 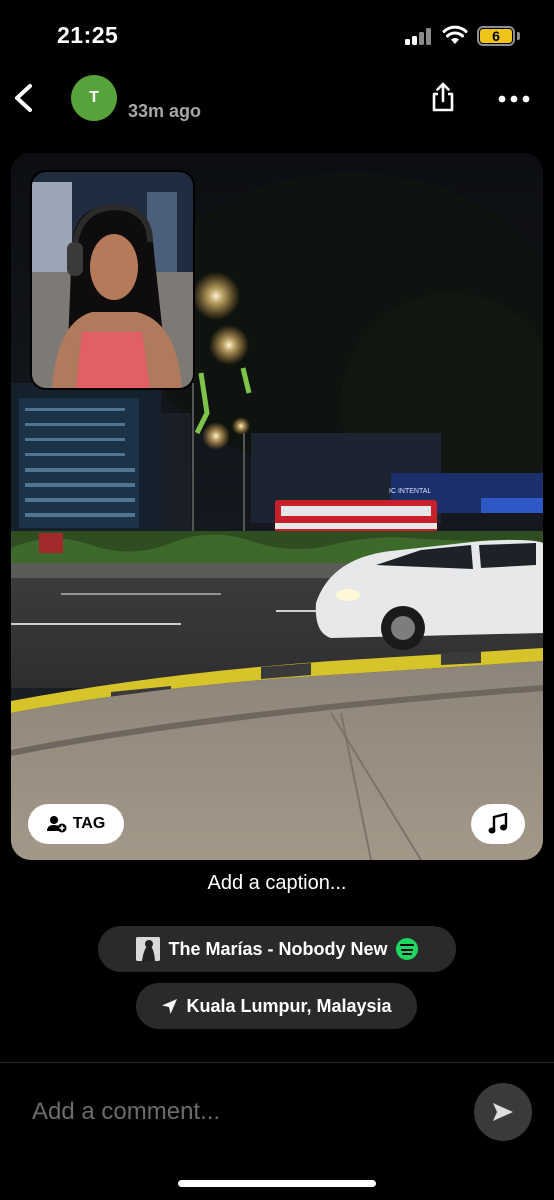 What do you see at coordinates (406, 949) in the screenshot?
I see `spotify-icon` at bounding box center [406, 949].